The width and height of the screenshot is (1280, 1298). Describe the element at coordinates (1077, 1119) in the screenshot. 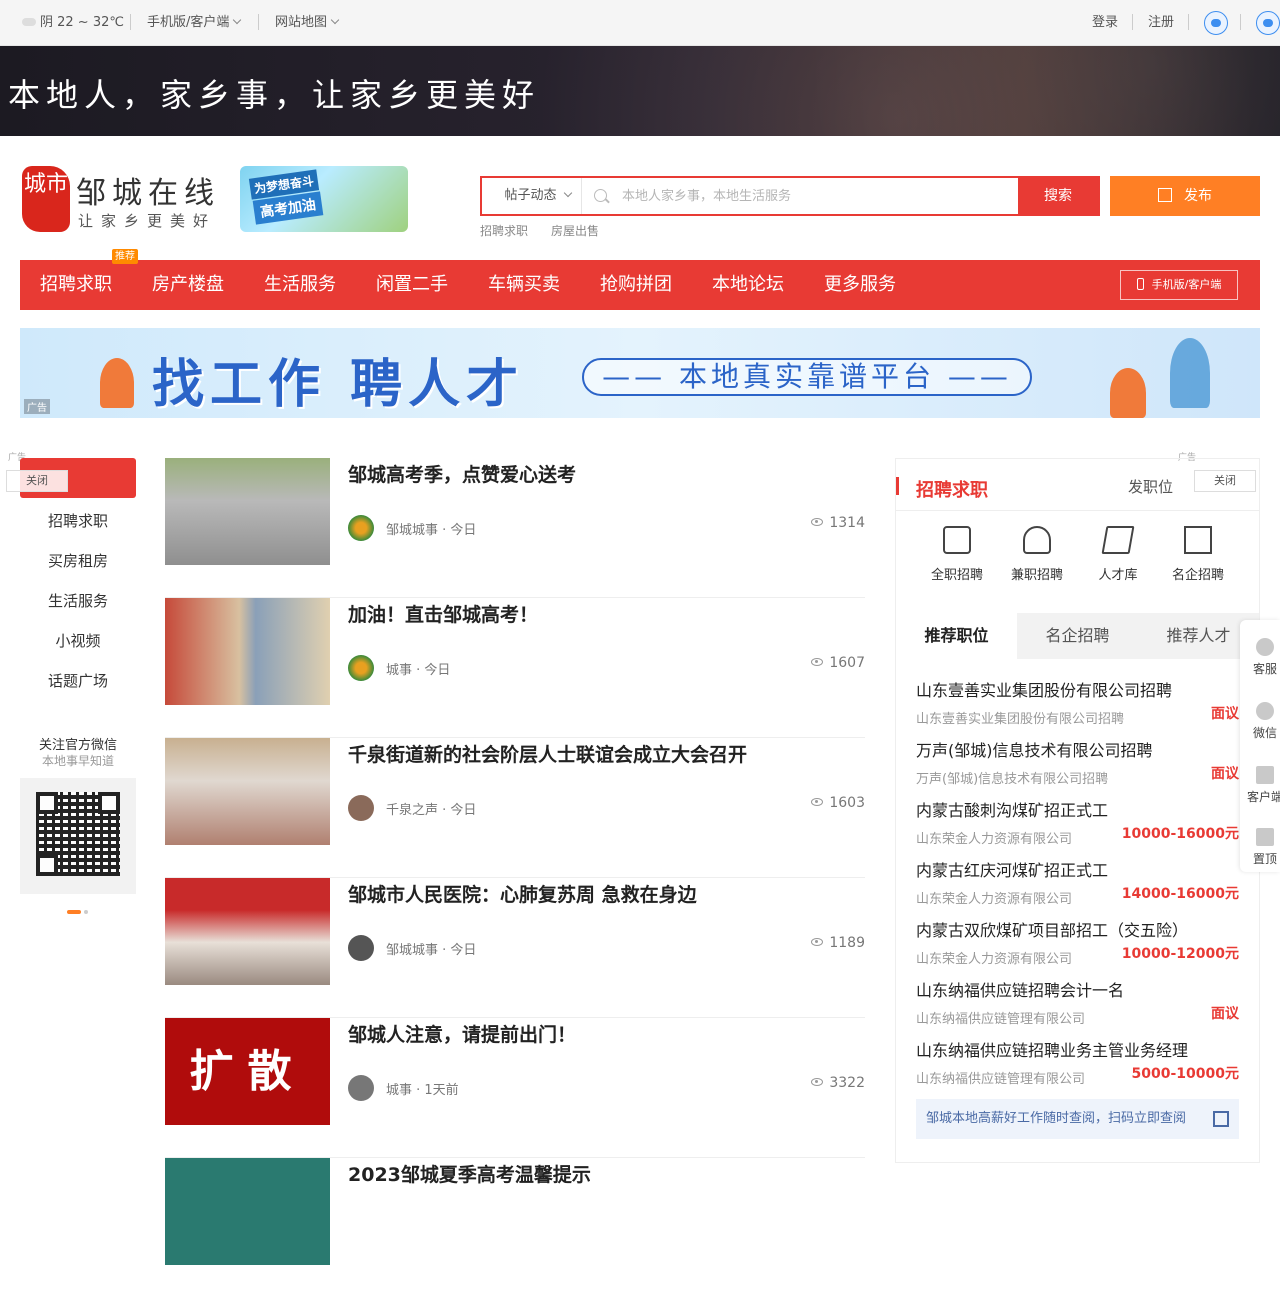

I see `scan-qr-banner: 邹城本地高薪好工作随时查阅，扫码立即查阅` at that location.